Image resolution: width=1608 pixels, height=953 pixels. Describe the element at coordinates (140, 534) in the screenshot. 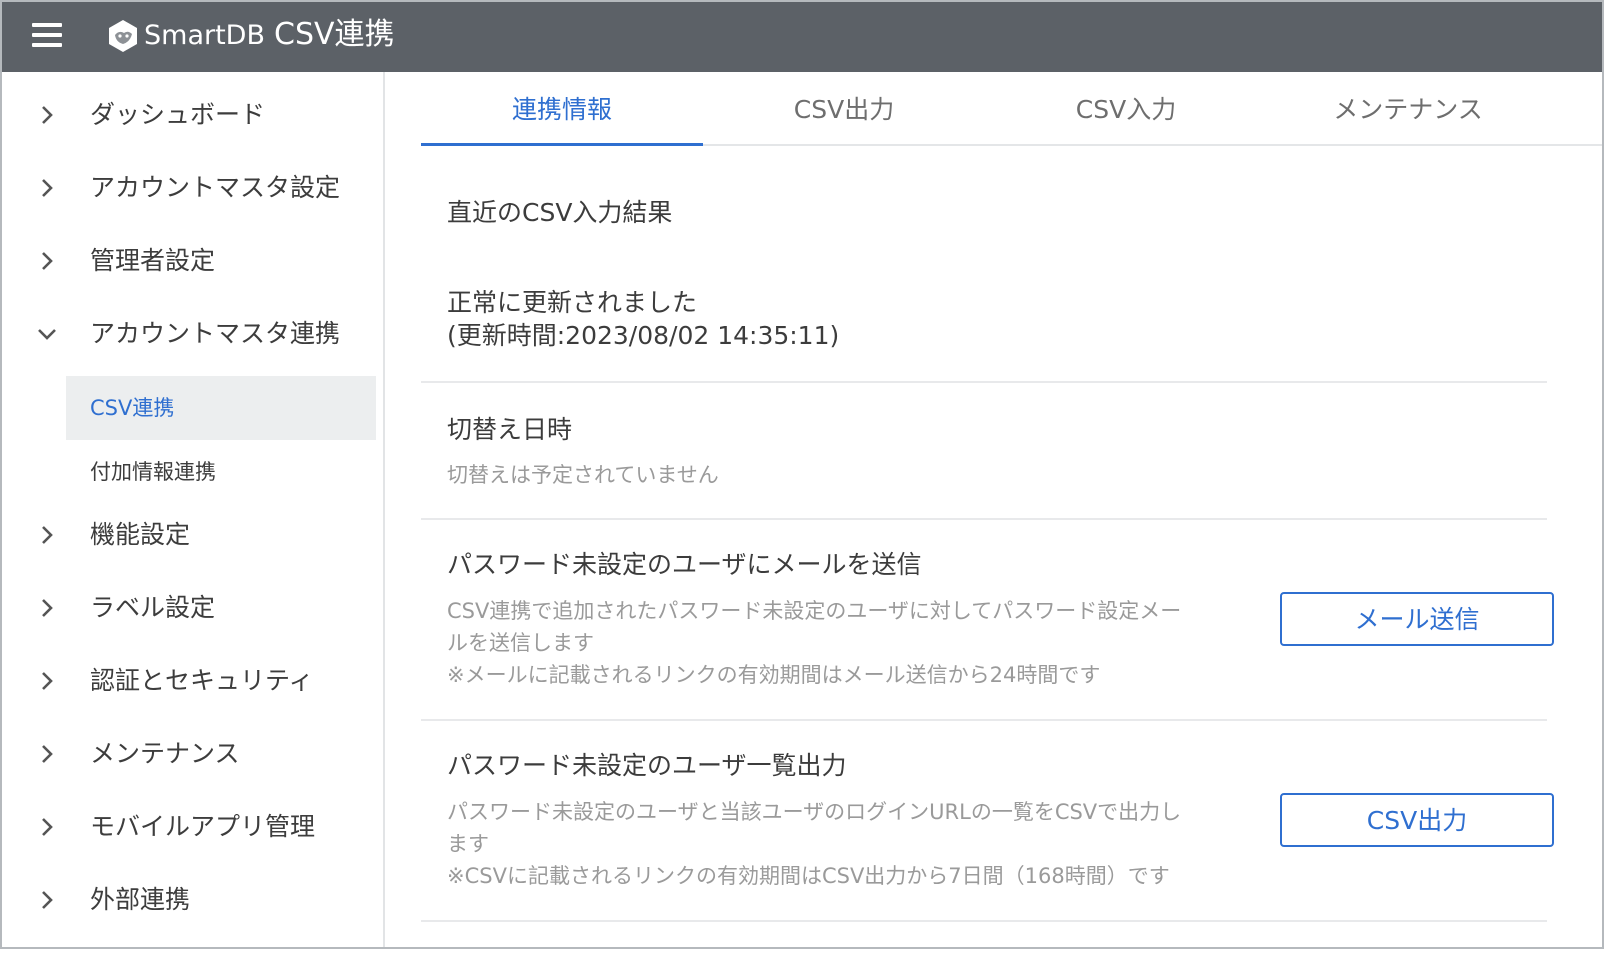

I see `sidebar-item-label: 機能設定` at that location.